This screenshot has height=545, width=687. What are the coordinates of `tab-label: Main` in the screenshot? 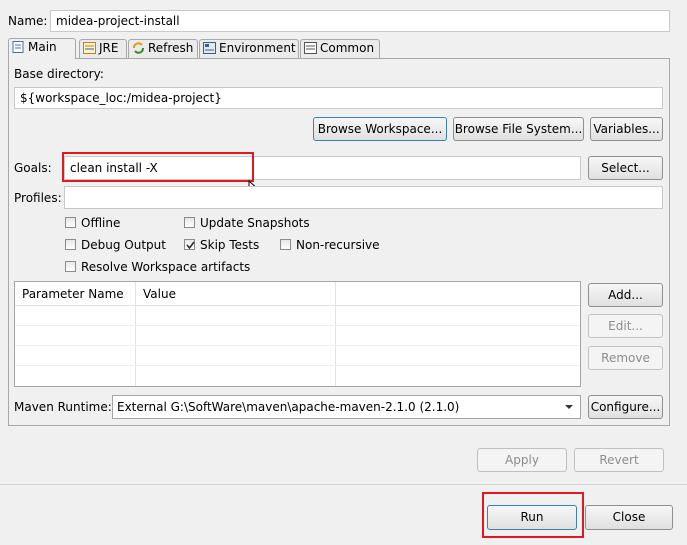 It's located at (42, 47).